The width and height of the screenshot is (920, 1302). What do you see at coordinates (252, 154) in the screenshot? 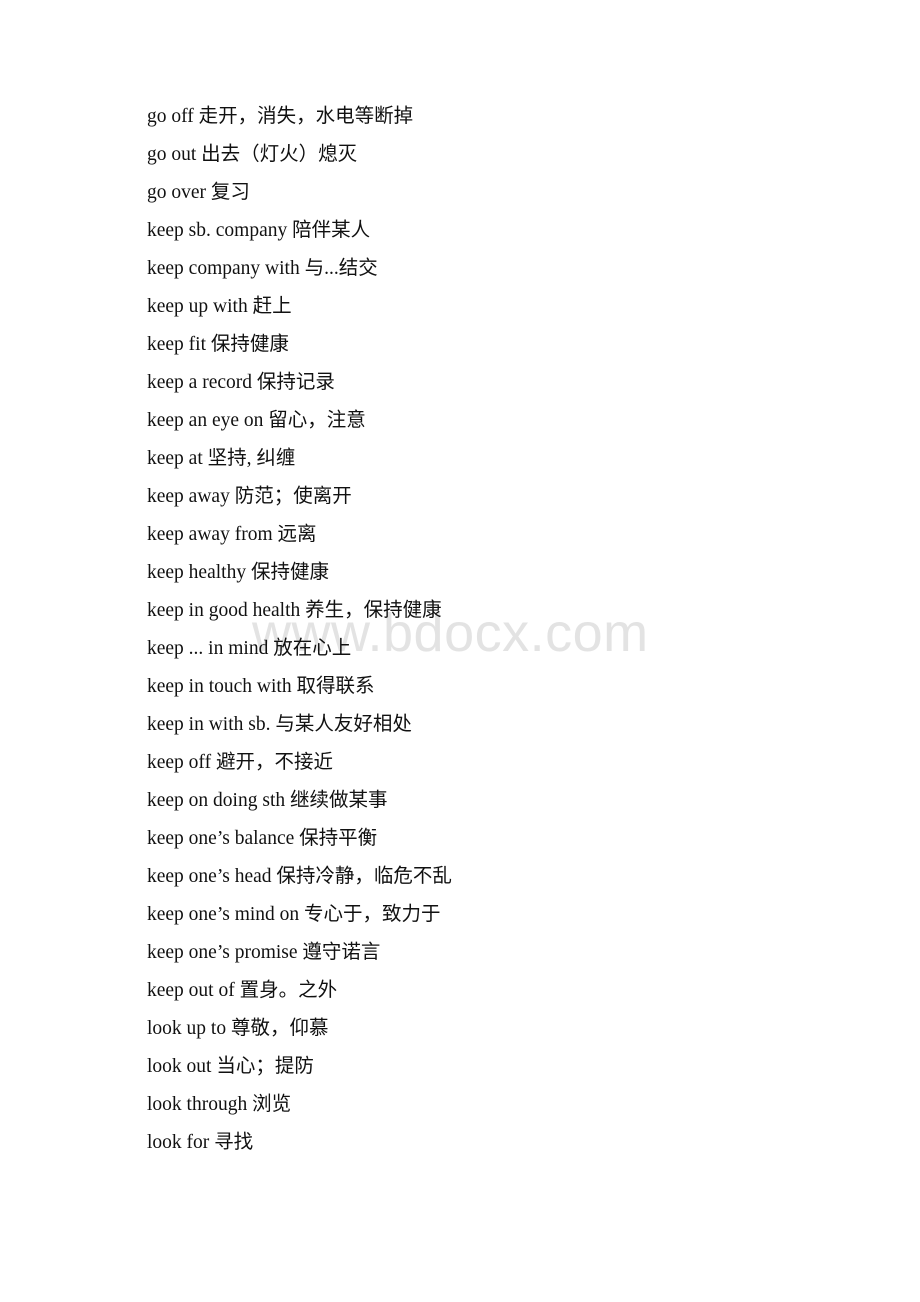
I see `phrase-line: go out 出去（灯火）熄灭` at bounding box center [252, 154].